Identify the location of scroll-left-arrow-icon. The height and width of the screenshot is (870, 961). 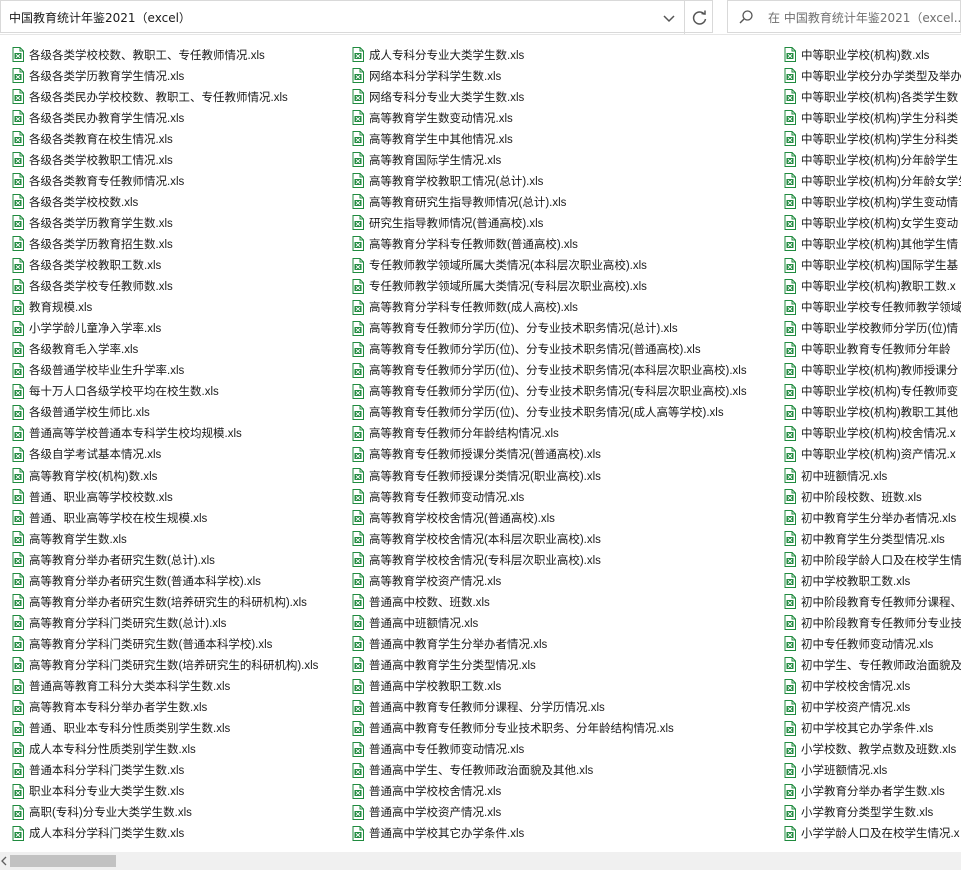
(4, 861).